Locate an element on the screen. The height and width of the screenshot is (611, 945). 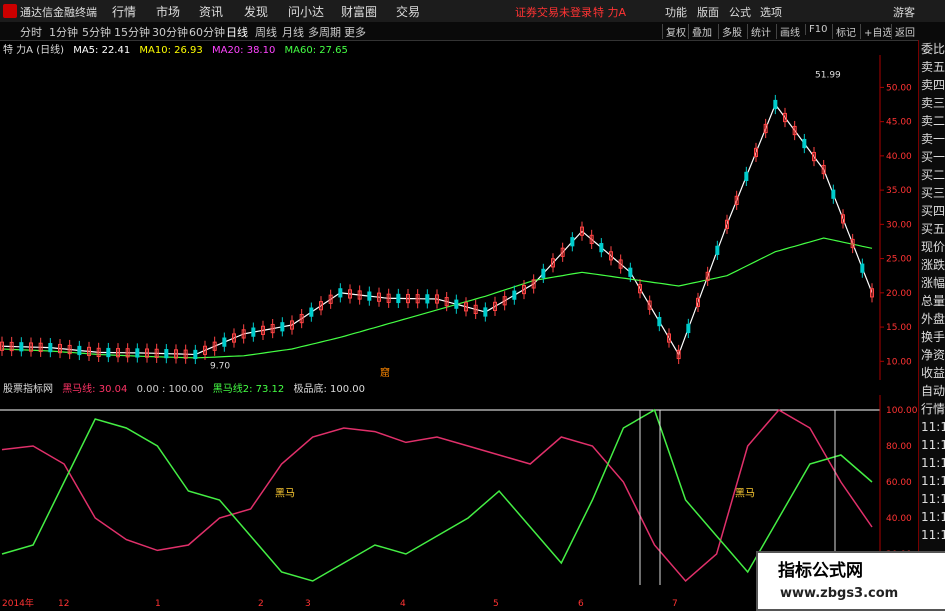
indicator-tick-label: 100.00 is located at coordinates (902, 411).